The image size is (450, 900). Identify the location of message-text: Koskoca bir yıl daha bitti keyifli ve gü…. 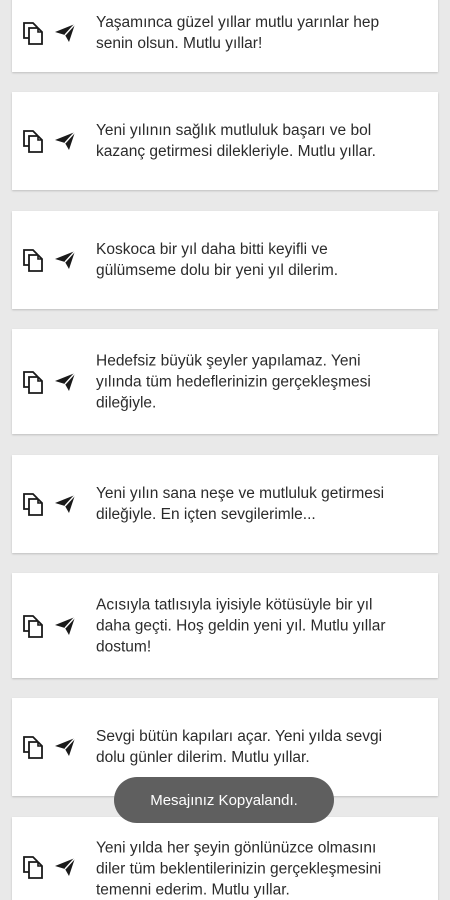
(217, 260).